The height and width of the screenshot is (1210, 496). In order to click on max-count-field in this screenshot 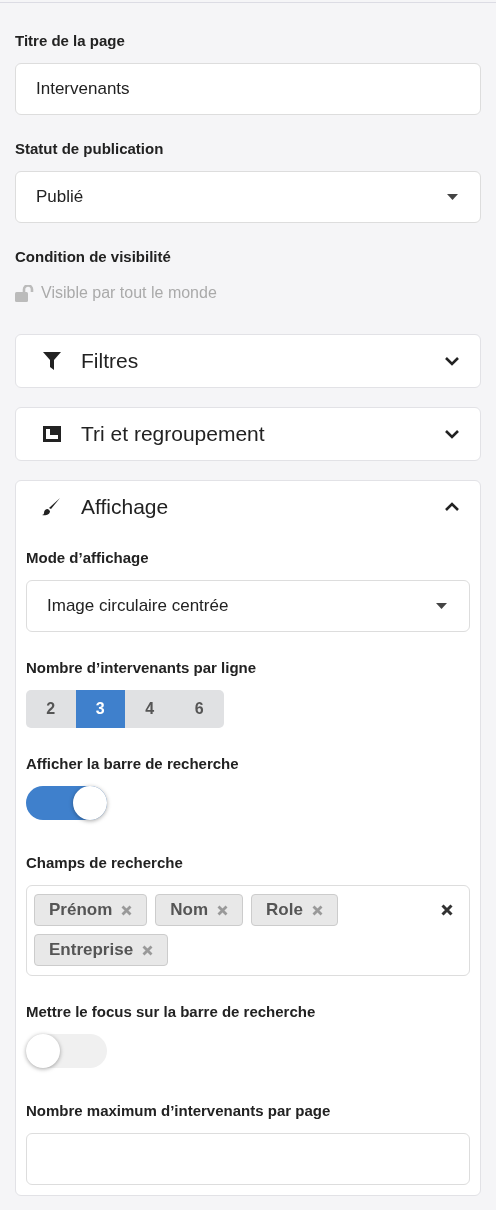, I will do `click(248, 1159)`.